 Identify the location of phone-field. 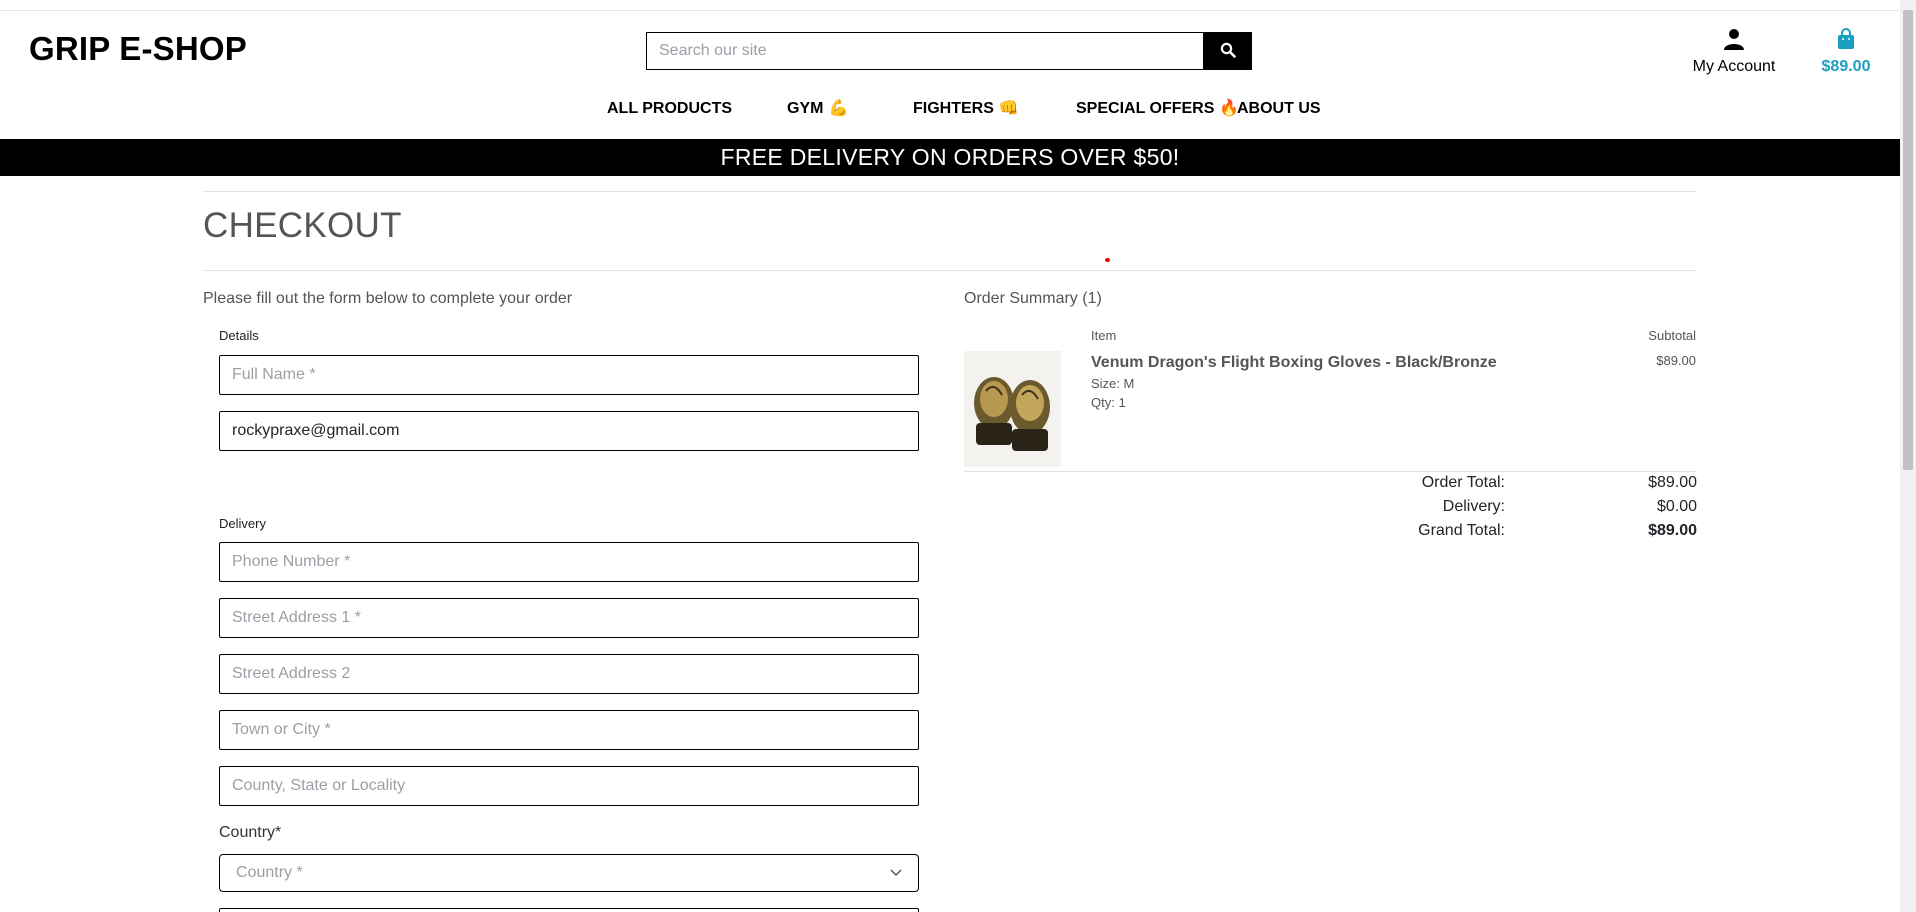
(569, 562).